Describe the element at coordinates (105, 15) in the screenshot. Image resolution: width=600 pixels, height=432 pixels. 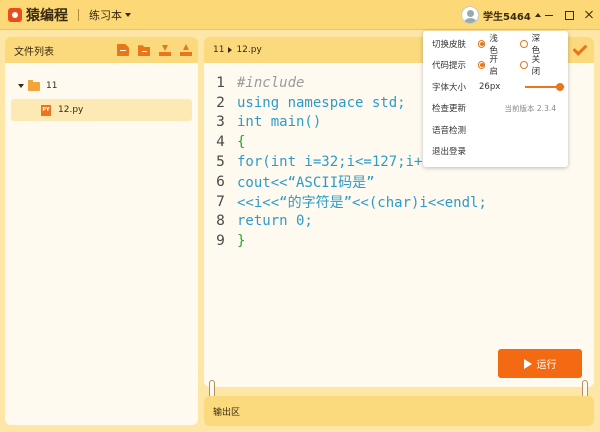
I see `practice-menu-label: 练习本` at that location.